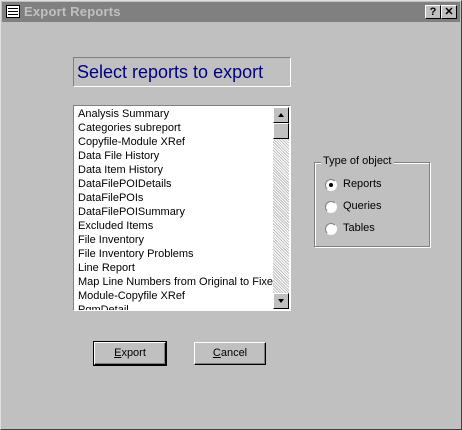 This screenshot has height=430, width=462. I want to click on list-item: DataFilePOIDetails, so click(176, 184).